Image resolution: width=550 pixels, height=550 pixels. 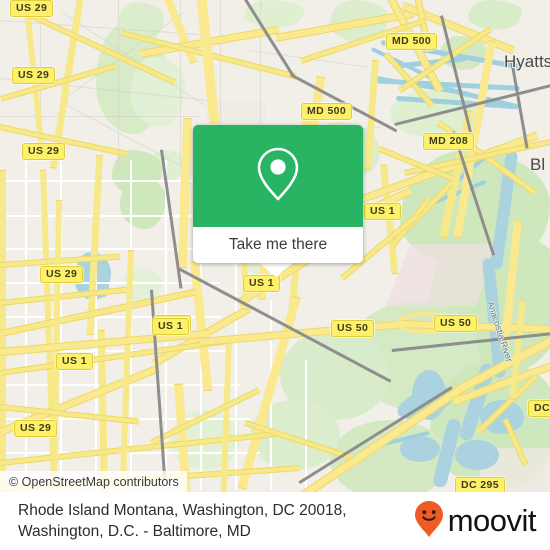 What do you see at coordinates (527, 61) in the screenshot?
I see `place-label: Hyattsville` at bounding box center [527, 61].